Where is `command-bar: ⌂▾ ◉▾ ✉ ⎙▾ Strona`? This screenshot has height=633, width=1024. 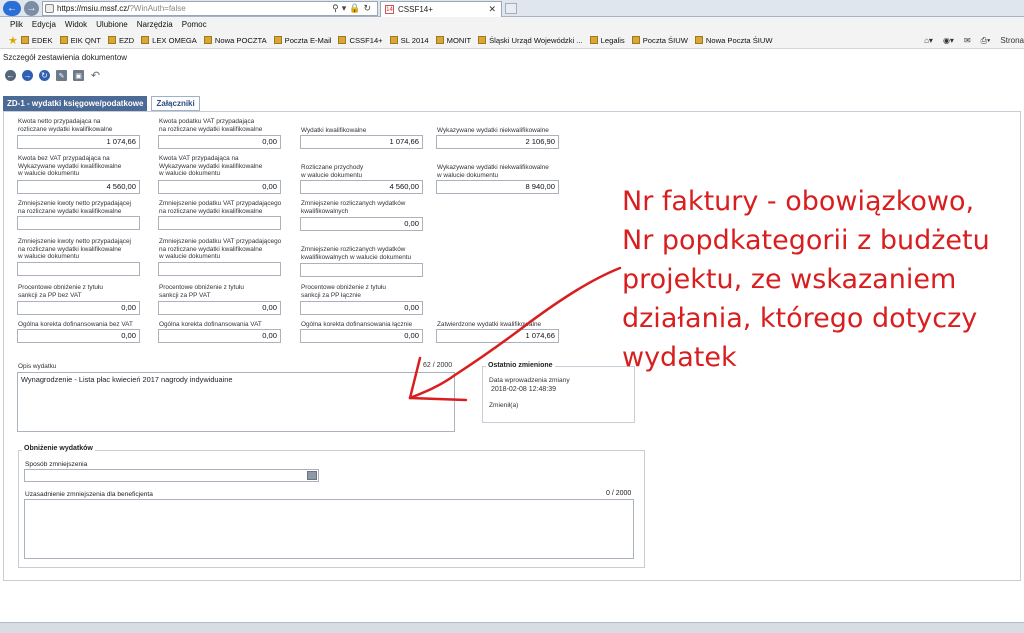 command-bar: ⌂▾ ◉▾ ✉ ⎙▾ Strona is located at coordinates (966, 40).